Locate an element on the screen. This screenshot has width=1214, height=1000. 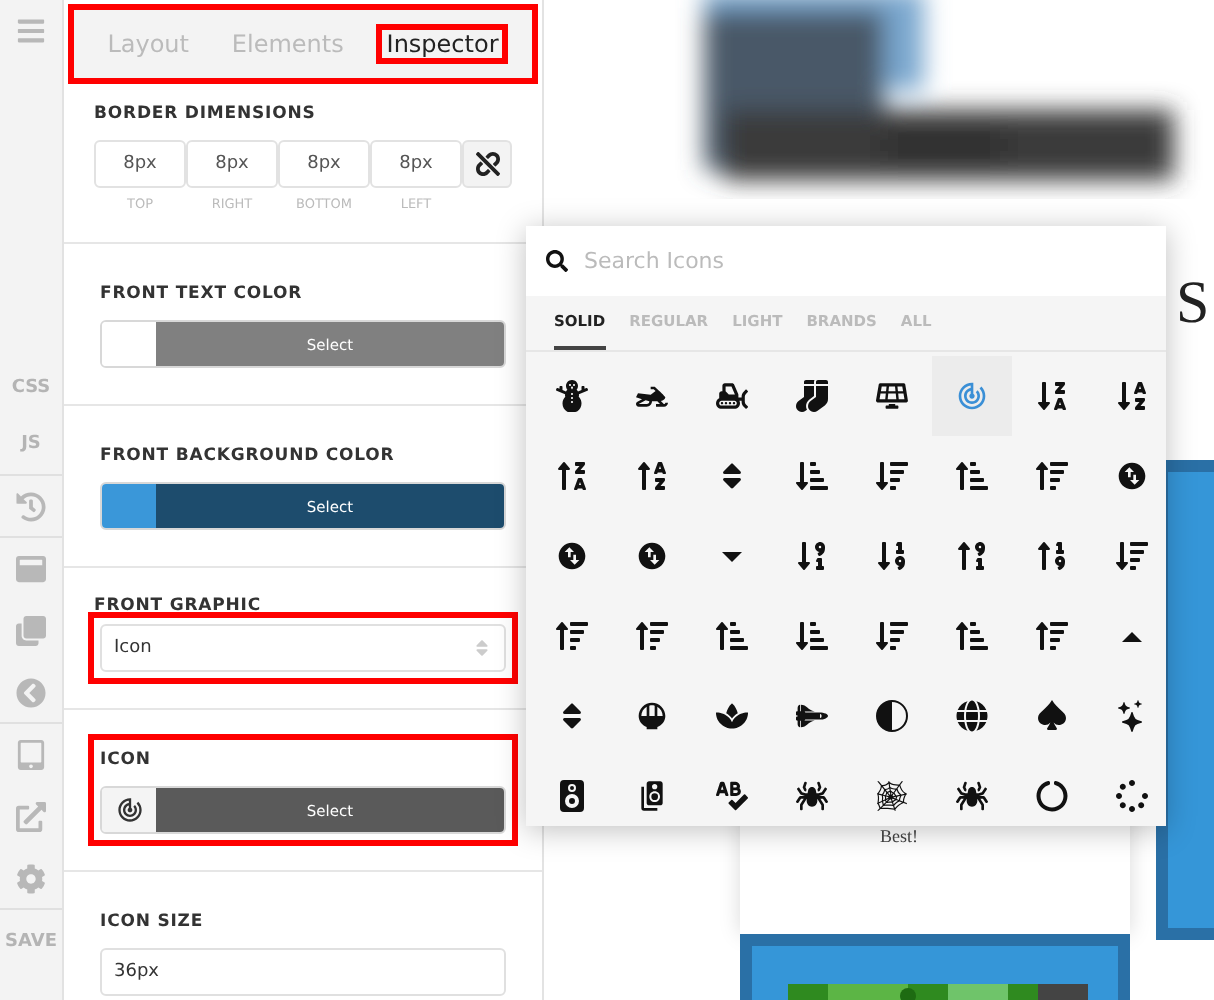
icon-preview is located at coordinates (129, 810).